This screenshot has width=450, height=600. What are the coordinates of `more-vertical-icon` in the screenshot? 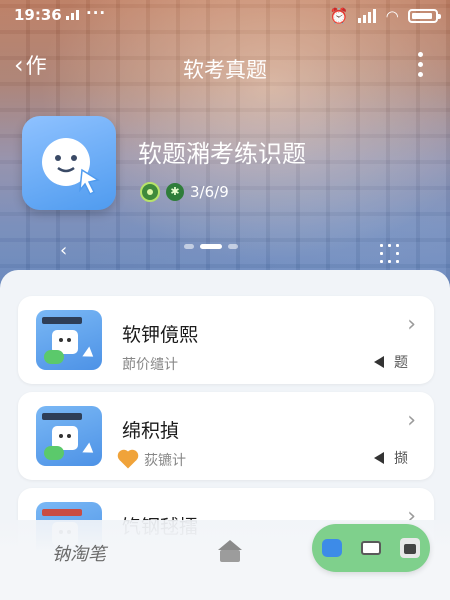 It's located at (421, 64).